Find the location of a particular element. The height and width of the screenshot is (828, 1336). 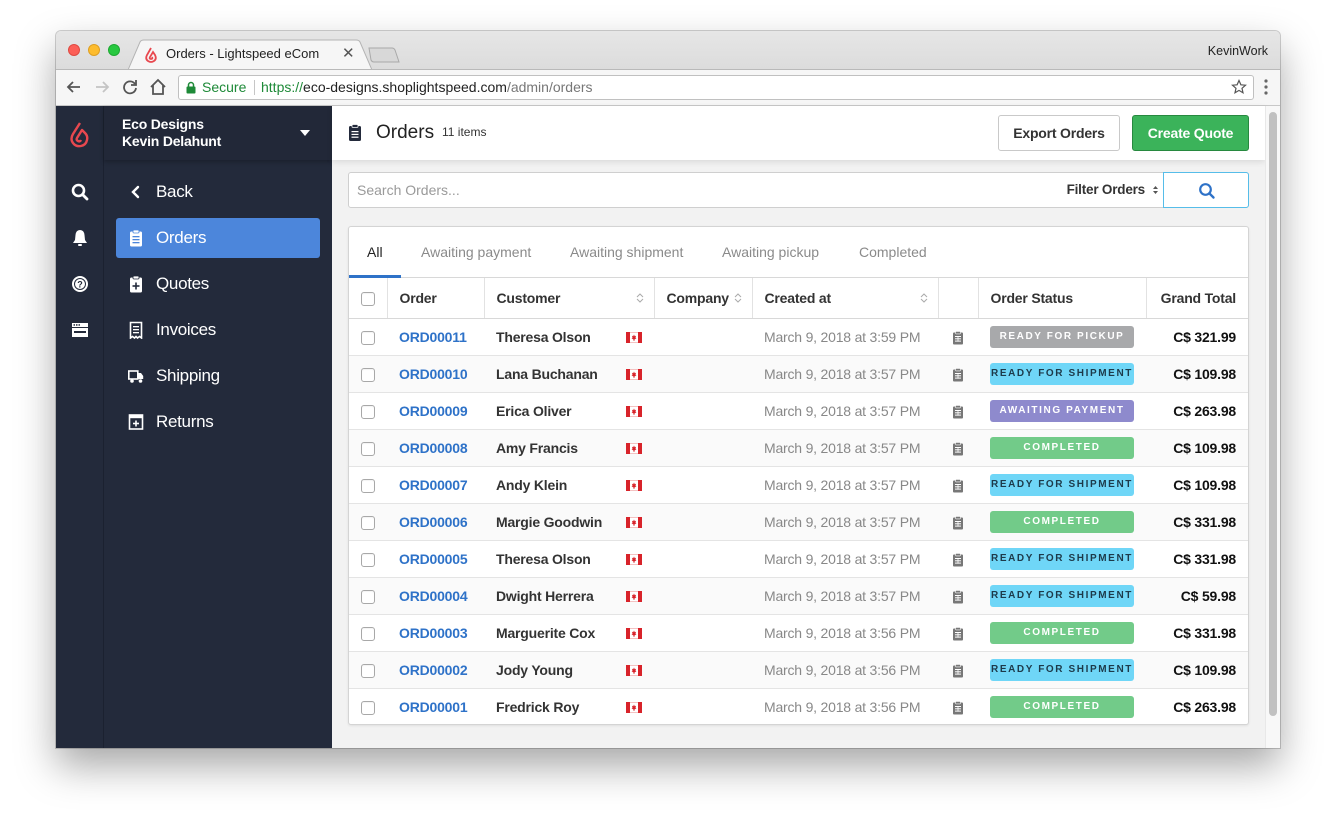

column-header-created-at: Created at is located at coordinates (845, 298).